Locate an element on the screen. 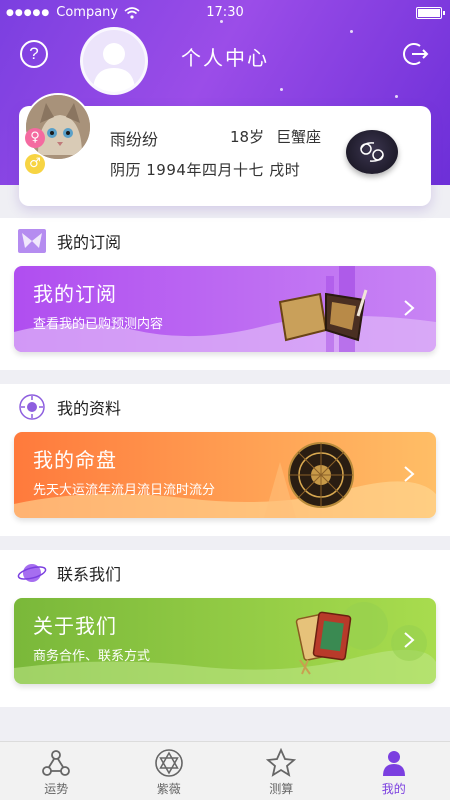 The height and width of the screenshot is (800, 450). star-of-david-icon is located at coordinates (168, 763).